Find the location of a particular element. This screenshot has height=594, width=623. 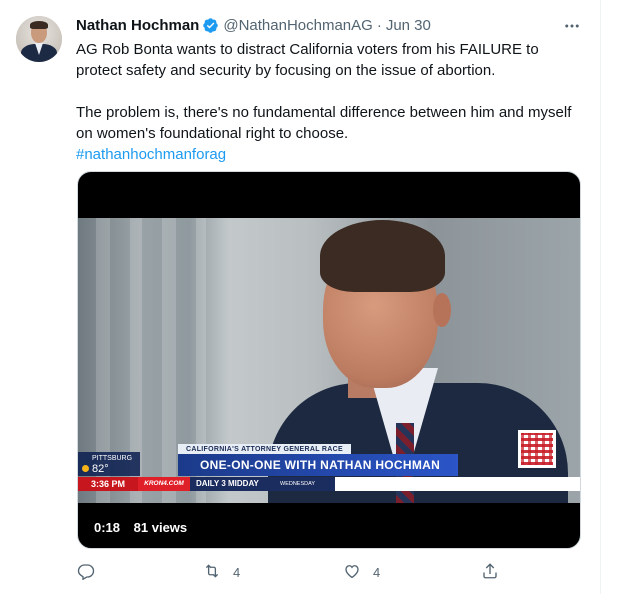

overlay-show: DAILY 3 MIDDAY is located at coordinates (235, 484).